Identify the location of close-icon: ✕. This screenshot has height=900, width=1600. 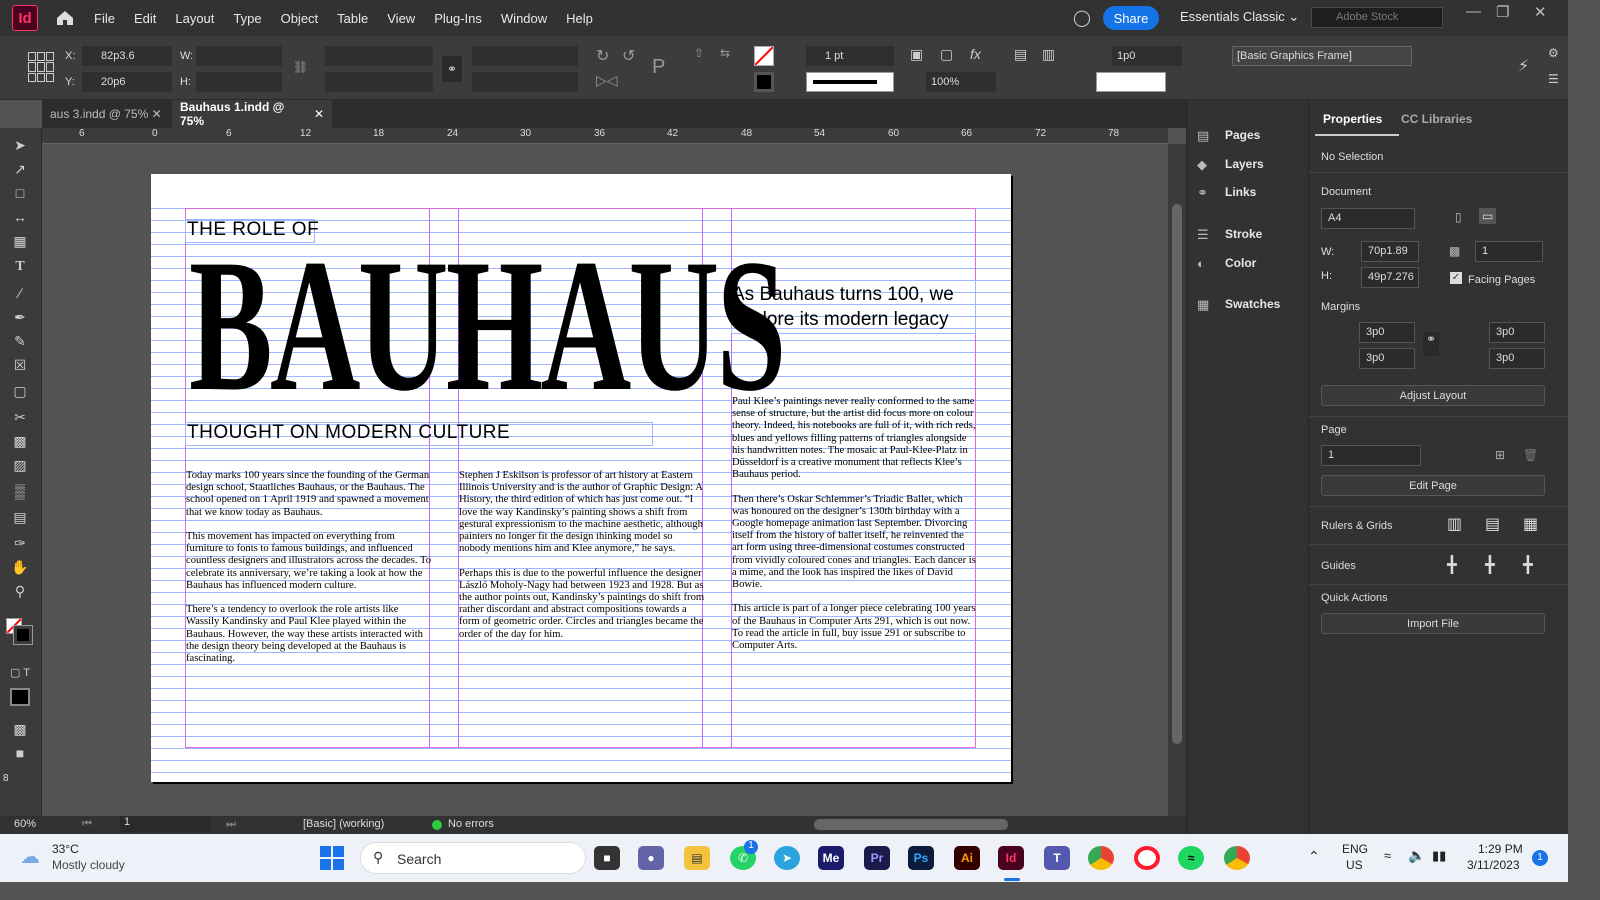
(319, 114).